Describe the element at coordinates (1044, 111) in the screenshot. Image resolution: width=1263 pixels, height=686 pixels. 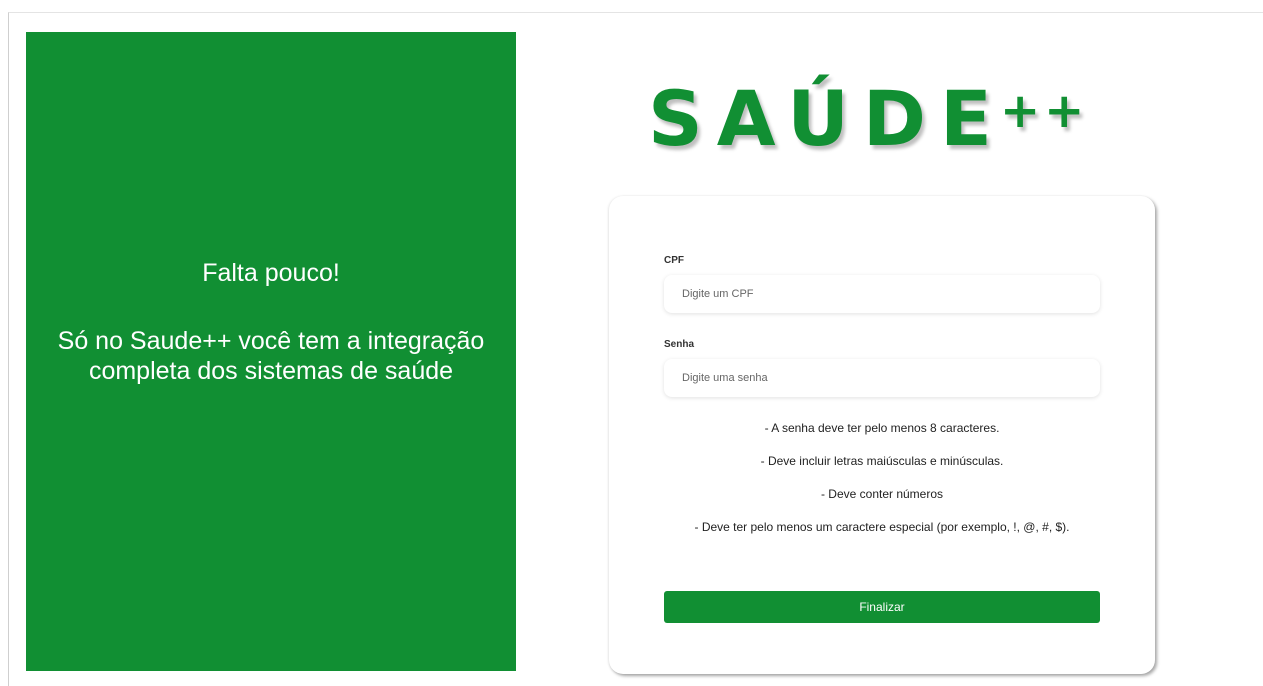
I see `logo-suffix: ++` at that location.